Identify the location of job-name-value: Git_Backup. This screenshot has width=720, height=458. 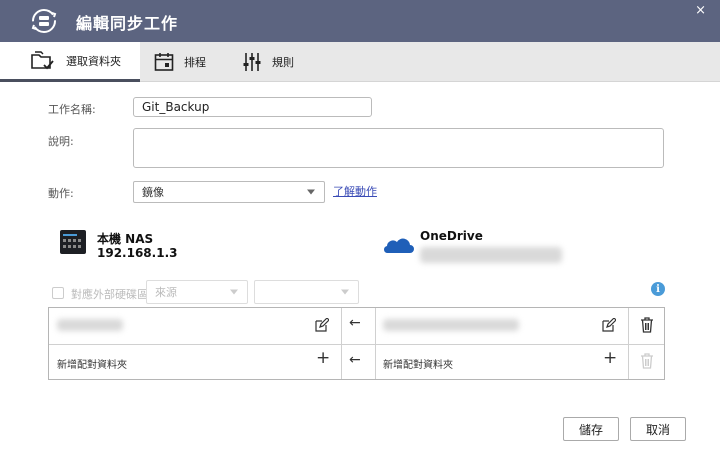
(176, 107).